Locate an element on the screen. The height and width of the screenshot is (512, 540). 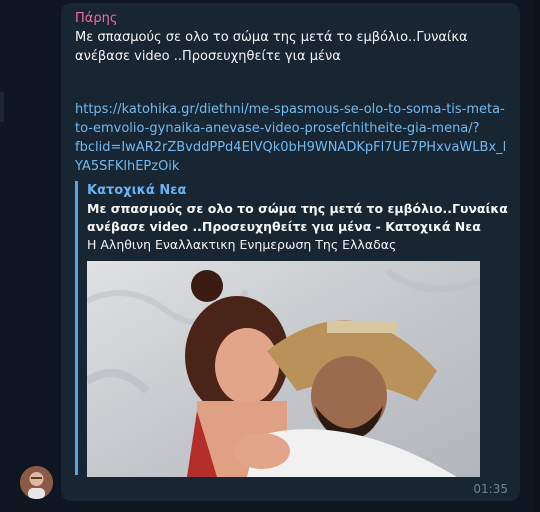
message-text-line: ανέβασε video ..Προσευχηθείτε για μένα is located at coordinates (208, 56).